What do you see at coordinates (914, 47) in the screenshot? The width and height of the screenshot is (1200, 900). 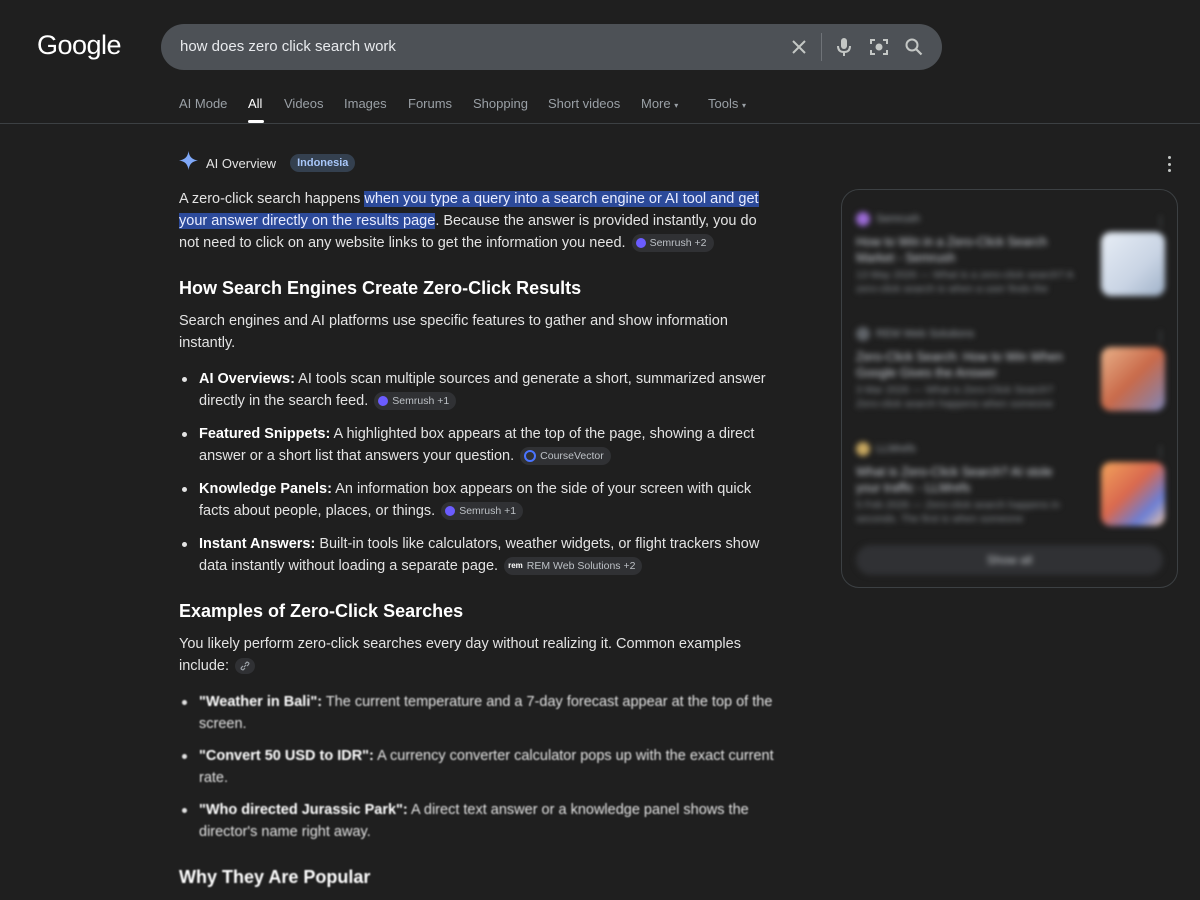 I see `search-icon` at bounding box center [914, 47].